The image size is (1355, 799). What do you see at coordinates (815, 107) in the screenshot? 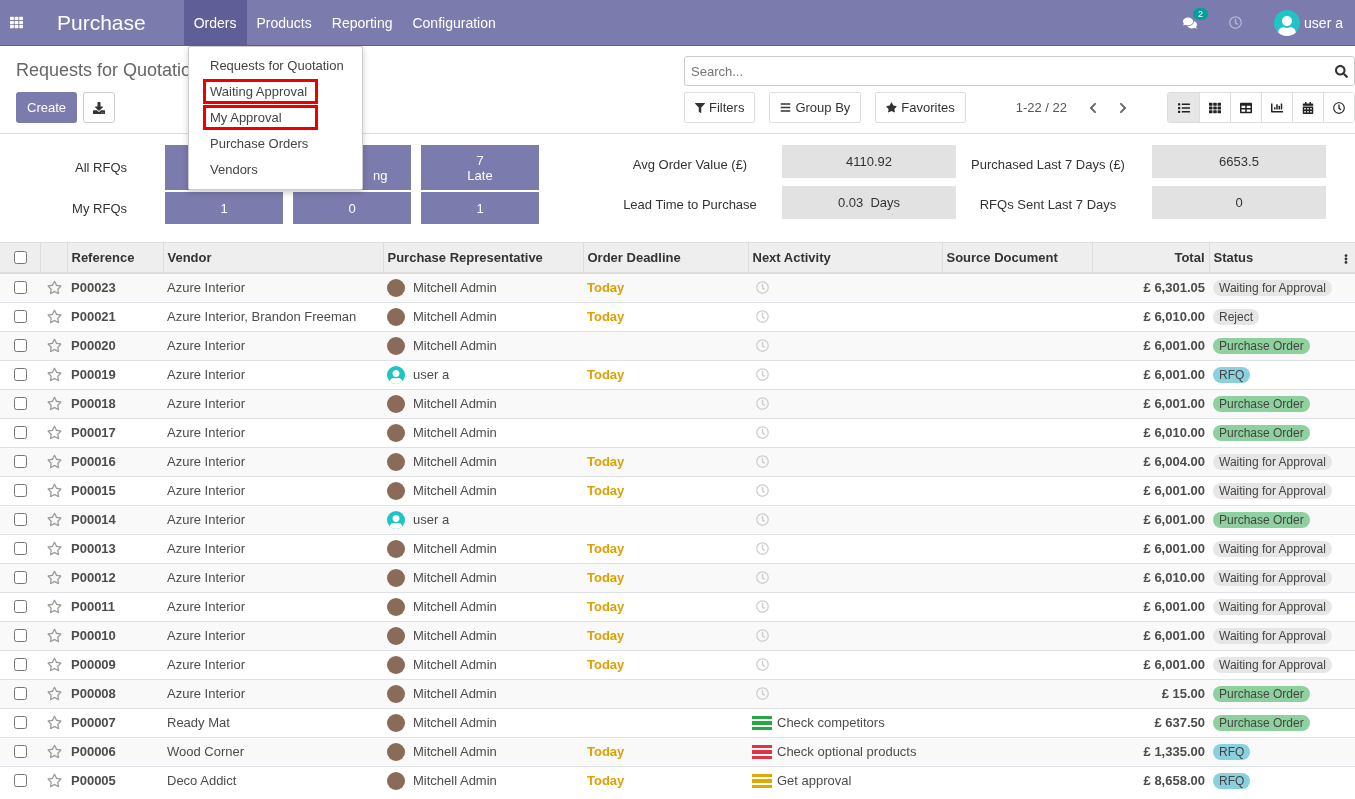
I see `group-by-button: Group By` at bounding box center [815, 107].